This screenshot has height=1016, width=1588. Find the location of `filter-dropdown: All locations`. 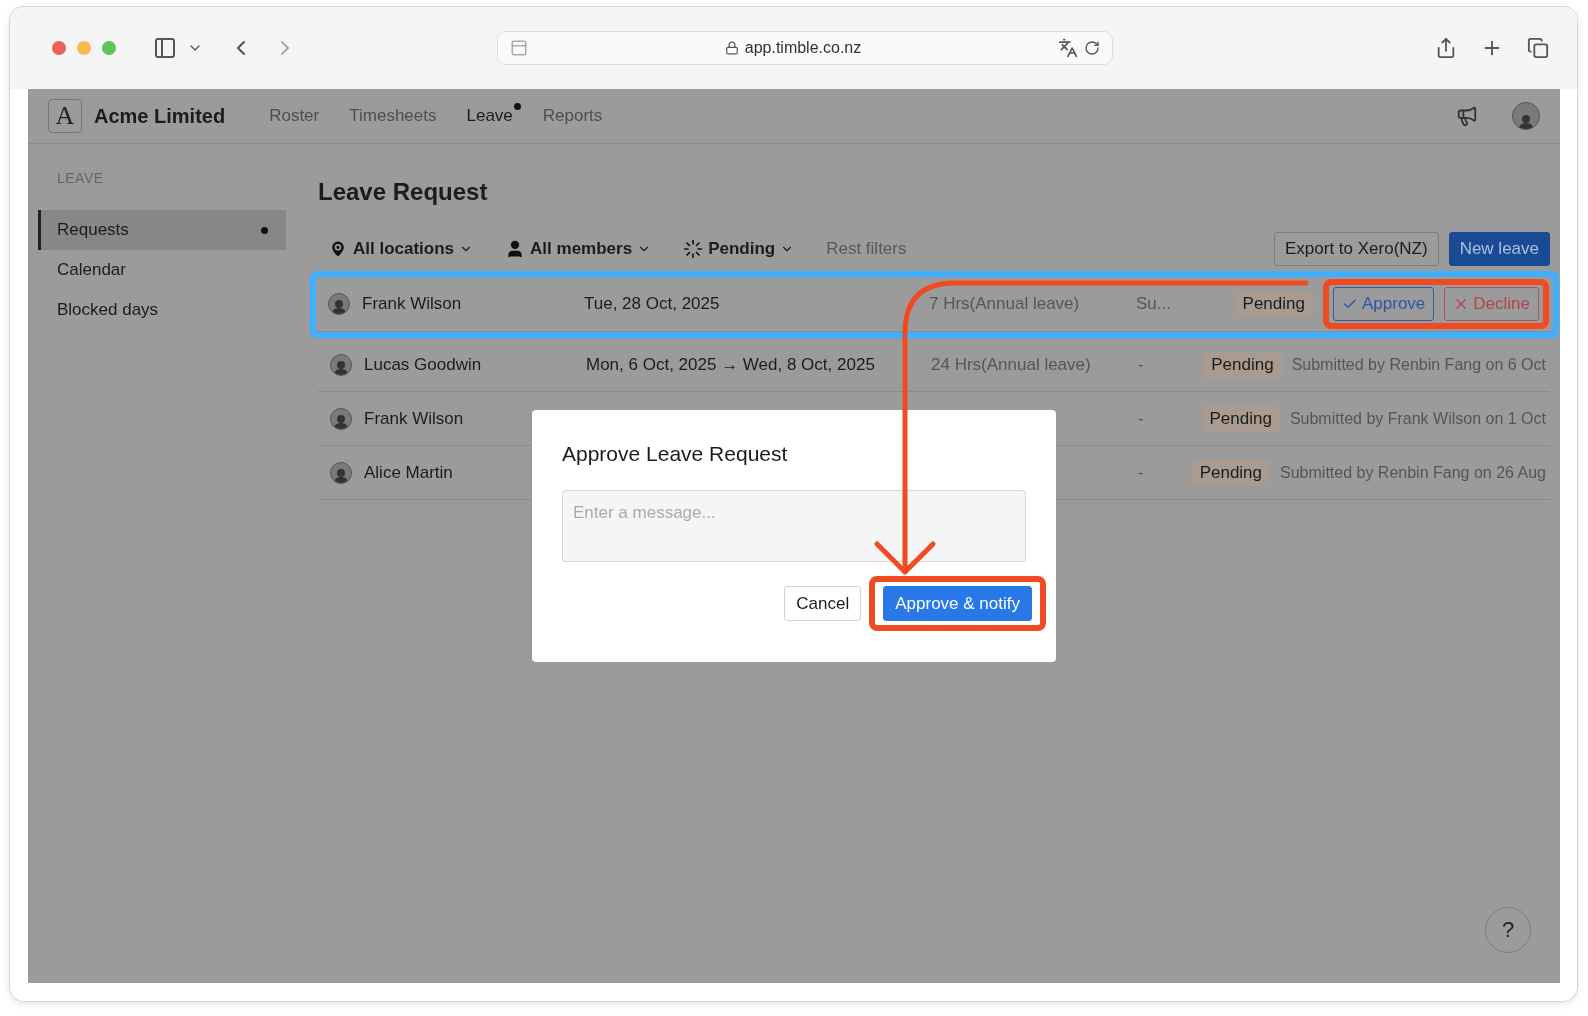

filter-dropdown: All locations is located at coordinates (401, 249).